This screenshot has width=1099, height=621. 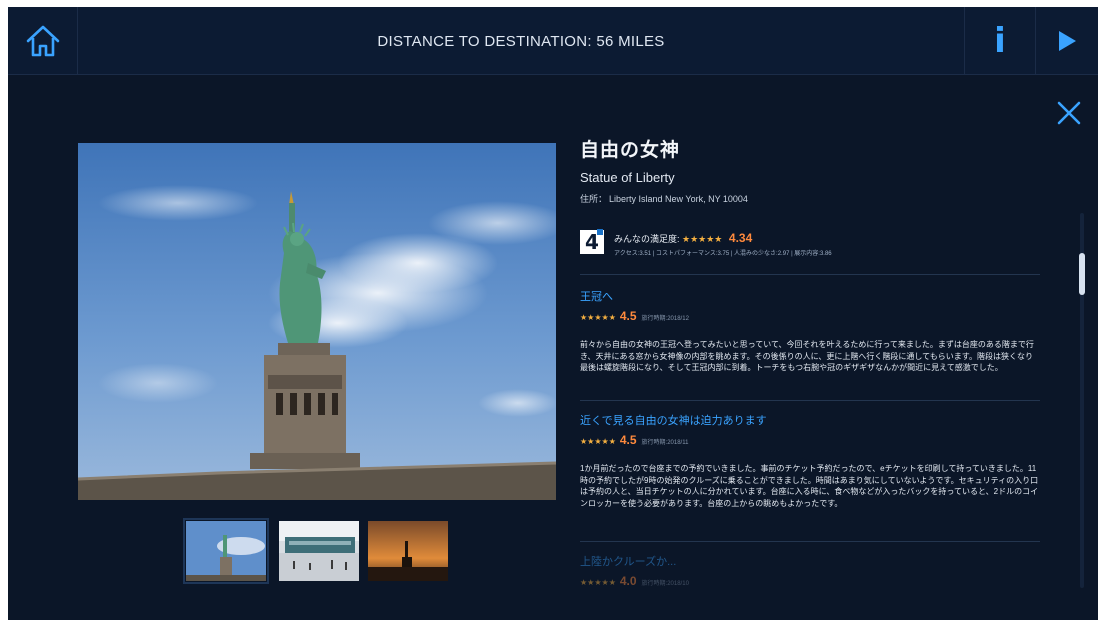 What do you see at coordinates (665, 443) in the screenshot?
I see `review-date: 旅行時期:2018/11` at bounding box center [665, 443].